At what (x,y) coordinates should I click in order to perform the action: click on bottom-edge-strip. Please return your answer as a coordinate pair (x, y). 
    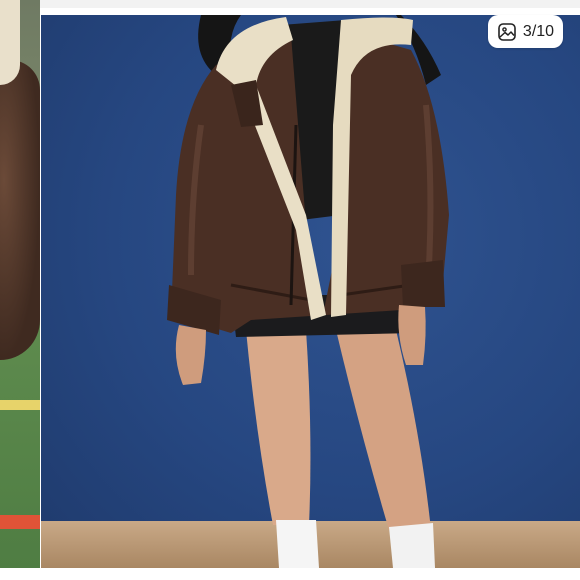
    Looking at the image, I should click on (290, 574).